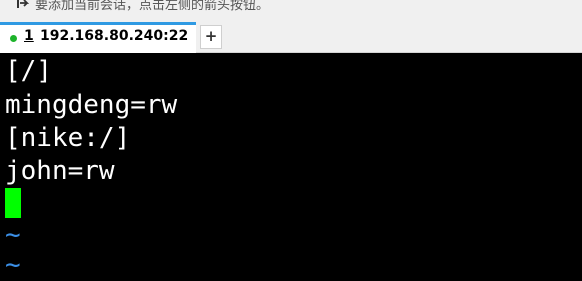 Image resolution: width=582 pixels, height=281 pixels. What do you see at coordinates (91, 105) in the screenshot?
I see `terminal-line: mingdeng=rw` at bounding box center [91, 105].